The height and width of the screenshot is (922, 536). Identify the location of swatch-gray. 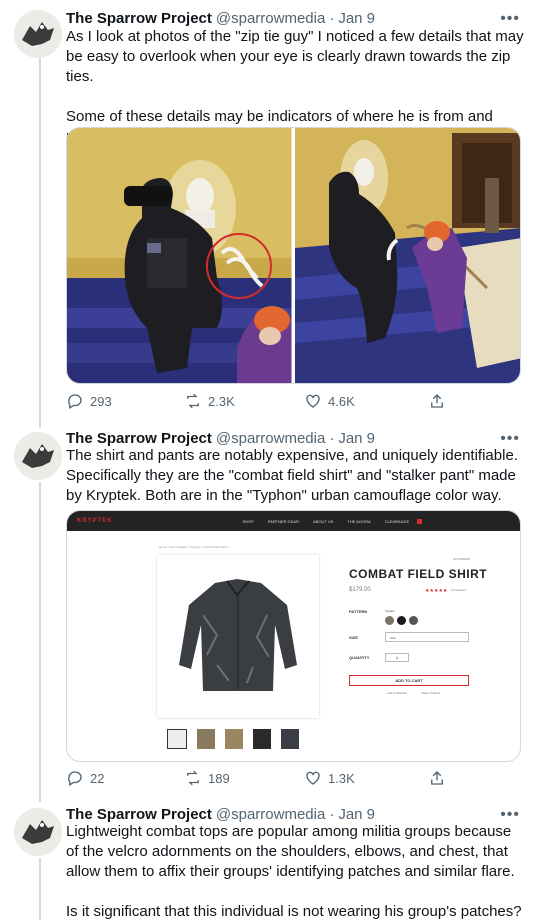
(413, 620).